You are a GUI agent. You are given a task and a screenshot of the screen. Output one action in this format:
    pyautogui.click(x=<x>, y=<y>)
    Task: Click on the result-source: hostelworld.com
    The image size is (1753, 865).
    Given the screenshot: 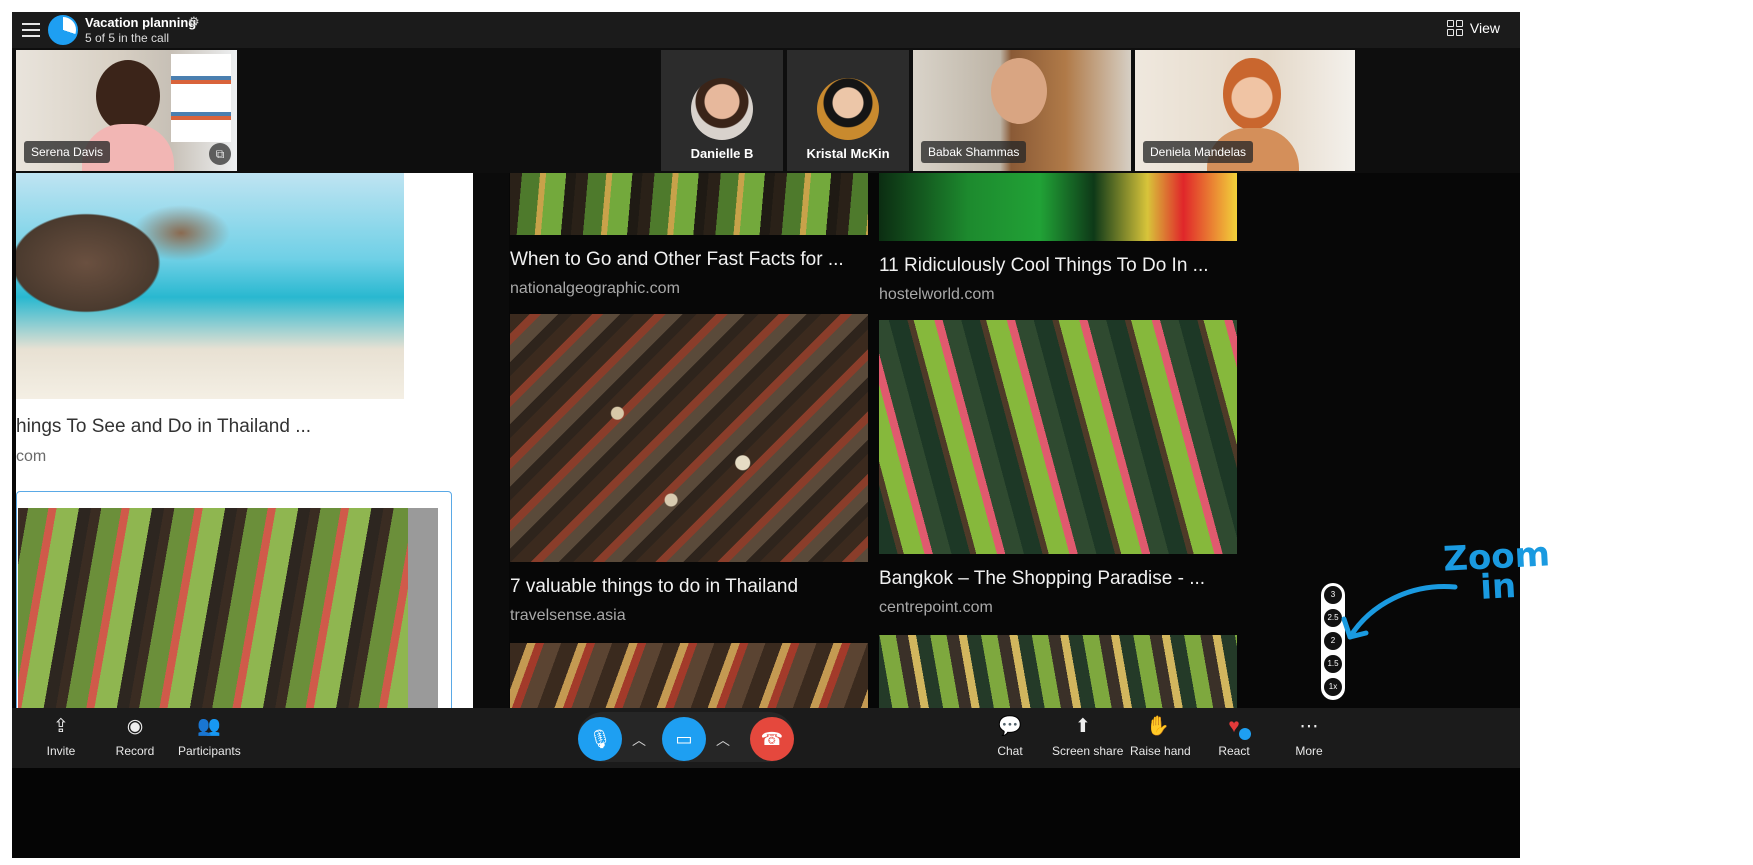 What is the action you would take?
    pyautogui.click(x=937, y=294)
    